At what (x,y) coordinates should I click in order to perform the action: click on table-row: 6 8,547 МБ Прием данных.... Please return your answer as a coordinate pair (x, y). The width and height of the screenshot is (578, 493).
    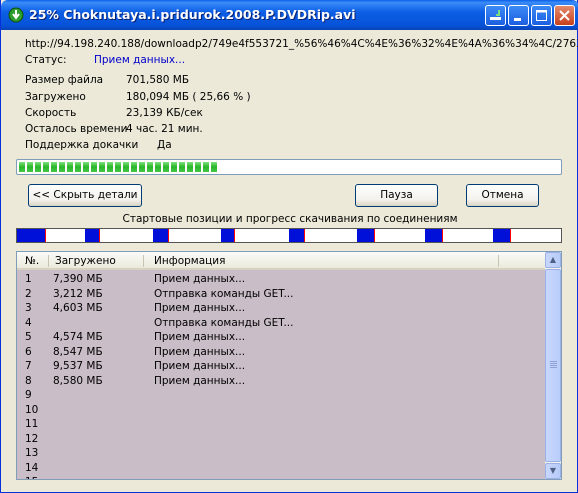
    Looking at the image, I should click on (282, 353).